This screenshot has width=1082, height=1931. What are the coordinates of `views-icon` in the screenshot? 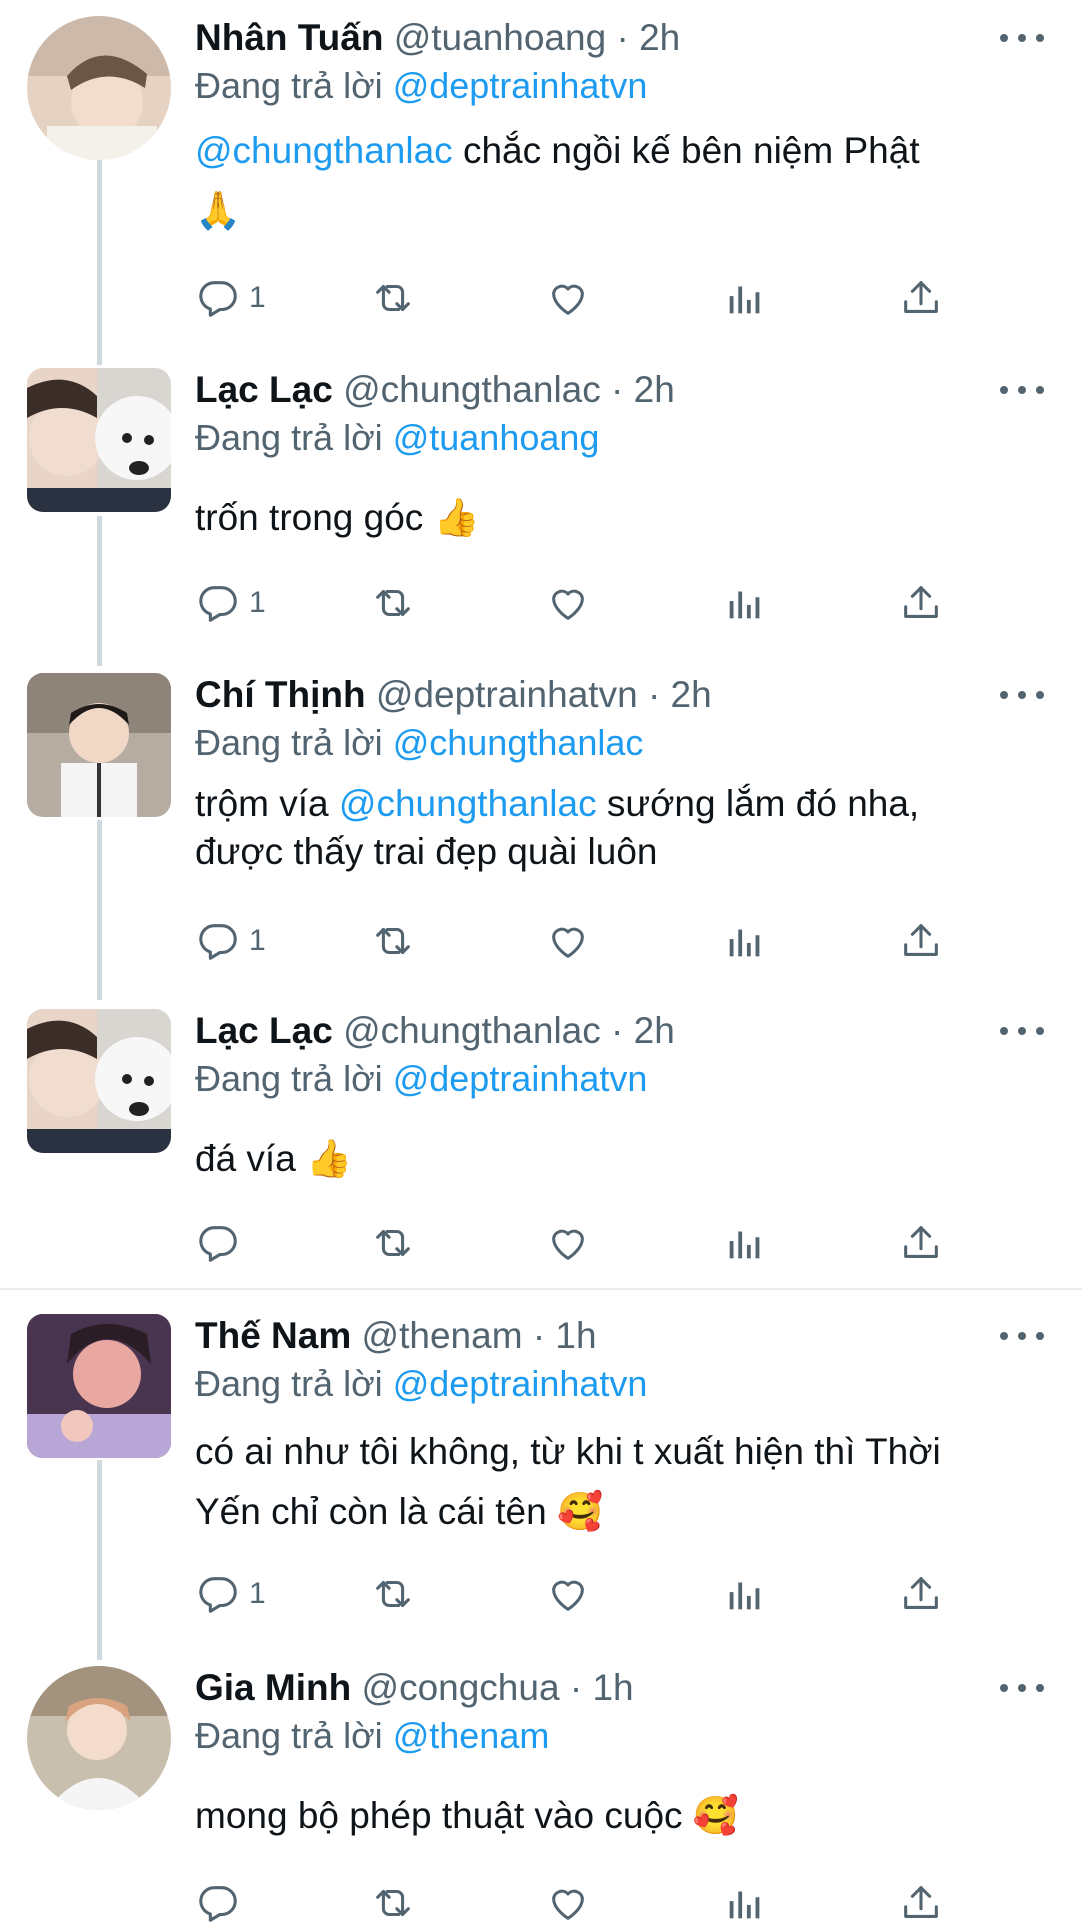 It's located at (745, 941).